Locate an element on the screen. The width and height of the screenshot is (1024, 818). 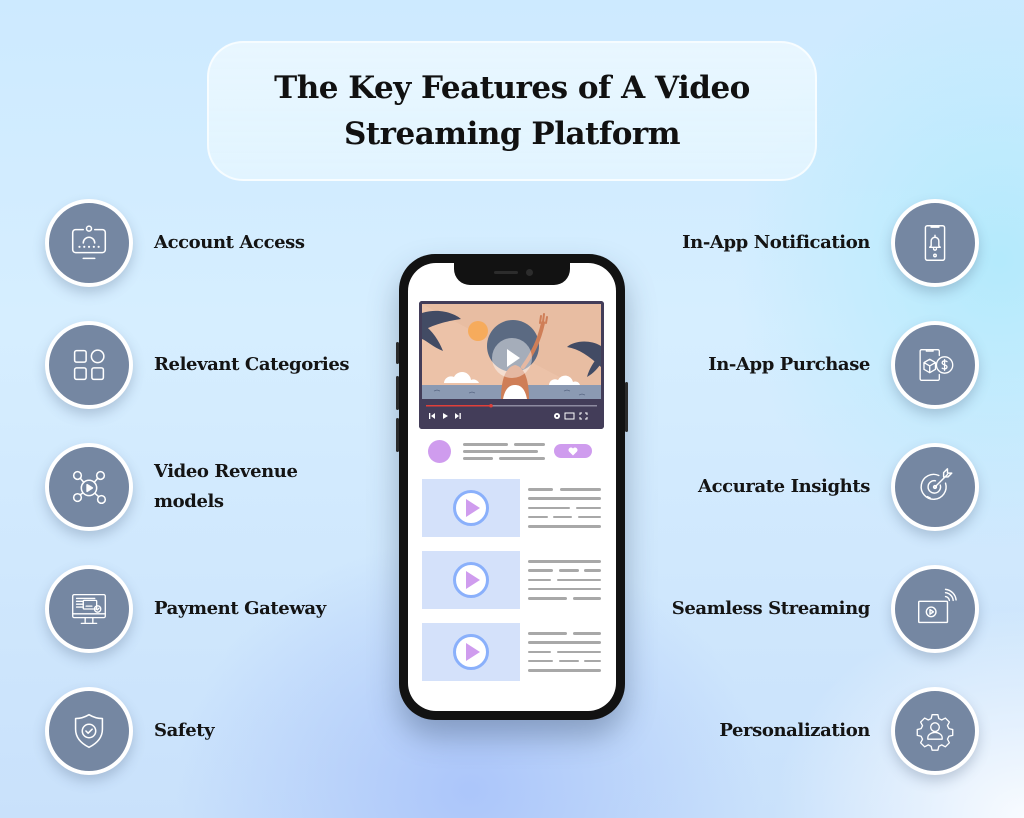
feature-in-app-notification: In-App Notification is located at coordinates (830, 243).